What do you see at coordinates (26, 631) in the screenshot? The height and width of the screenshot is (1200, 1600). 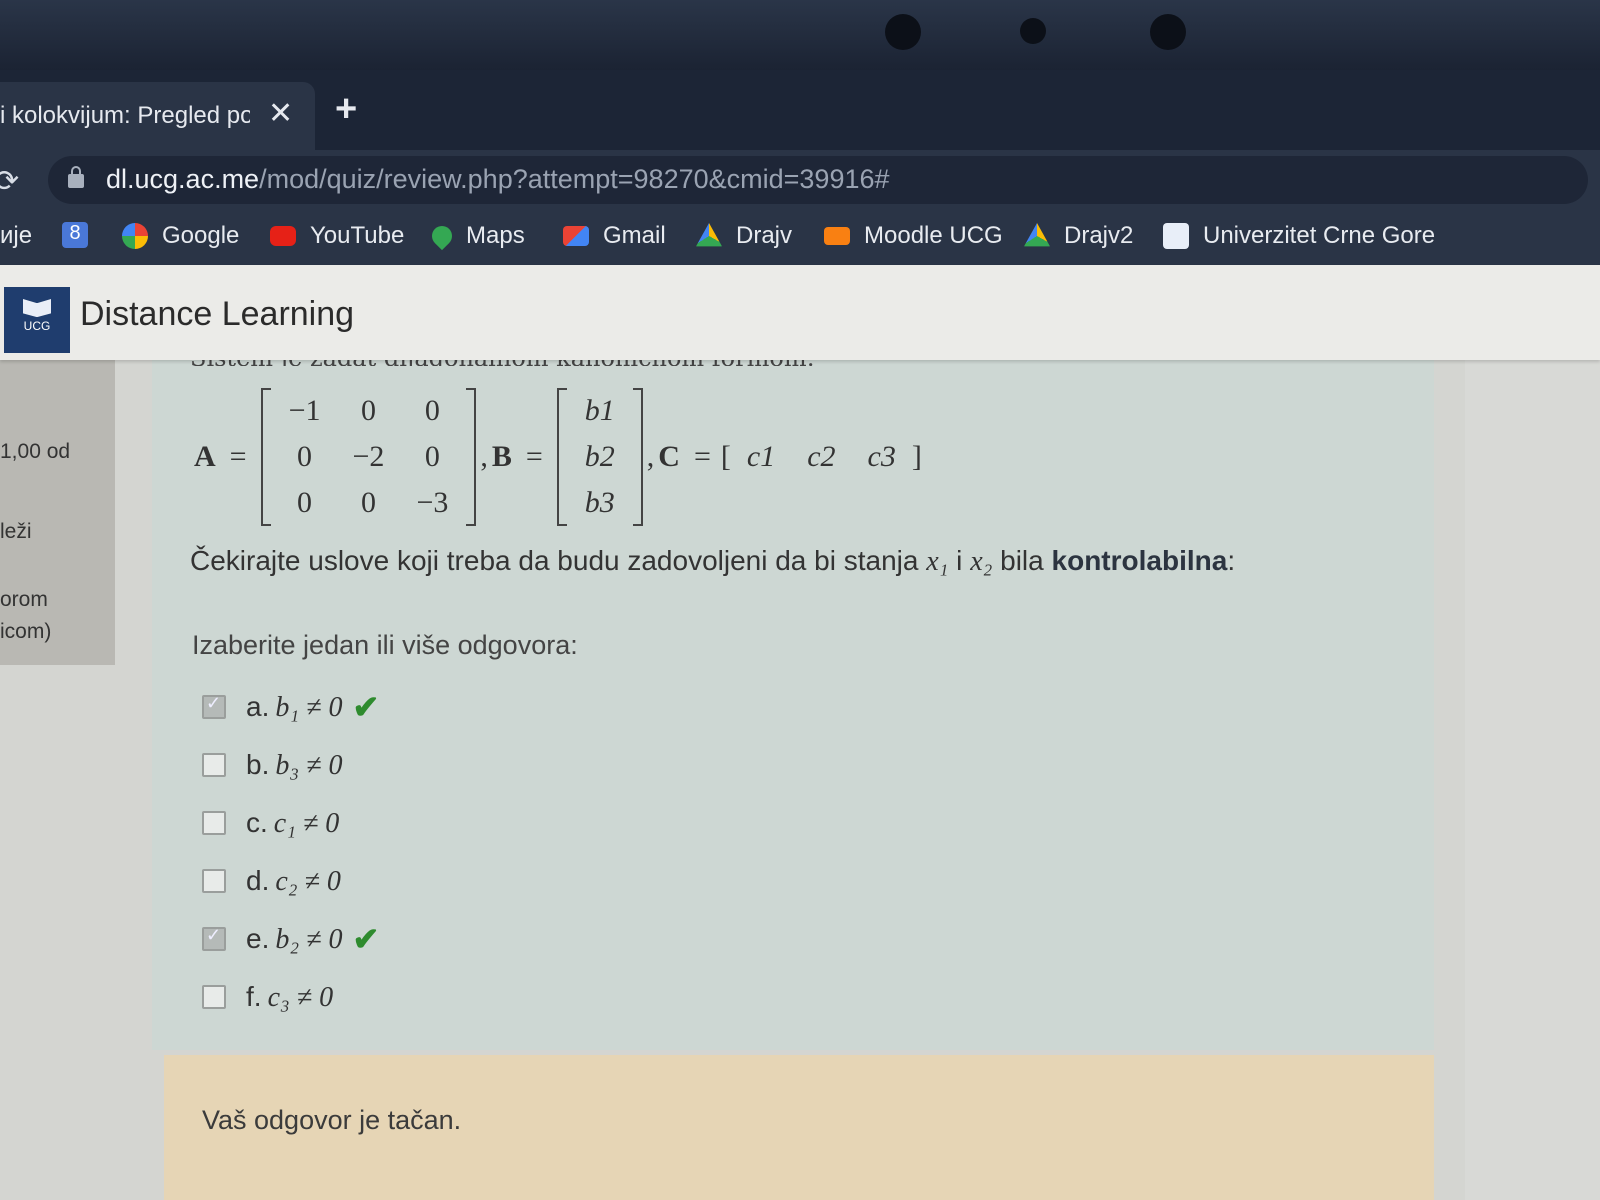 I see `info-text: icom)` at bounding box center [26, 631].